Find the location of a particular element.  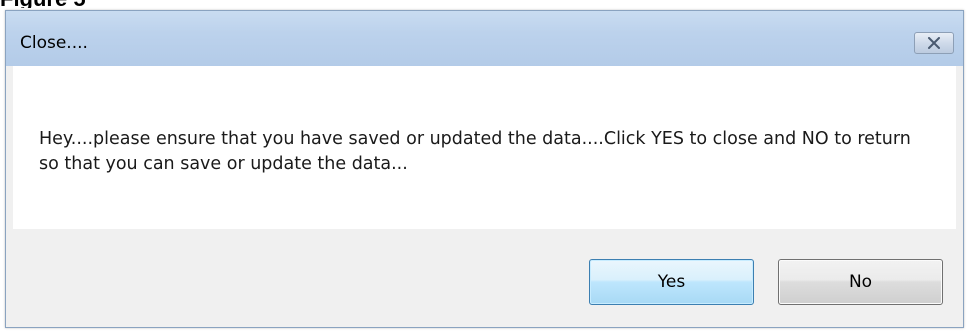

yes-button: Yes is located at coordinates (671, 282).